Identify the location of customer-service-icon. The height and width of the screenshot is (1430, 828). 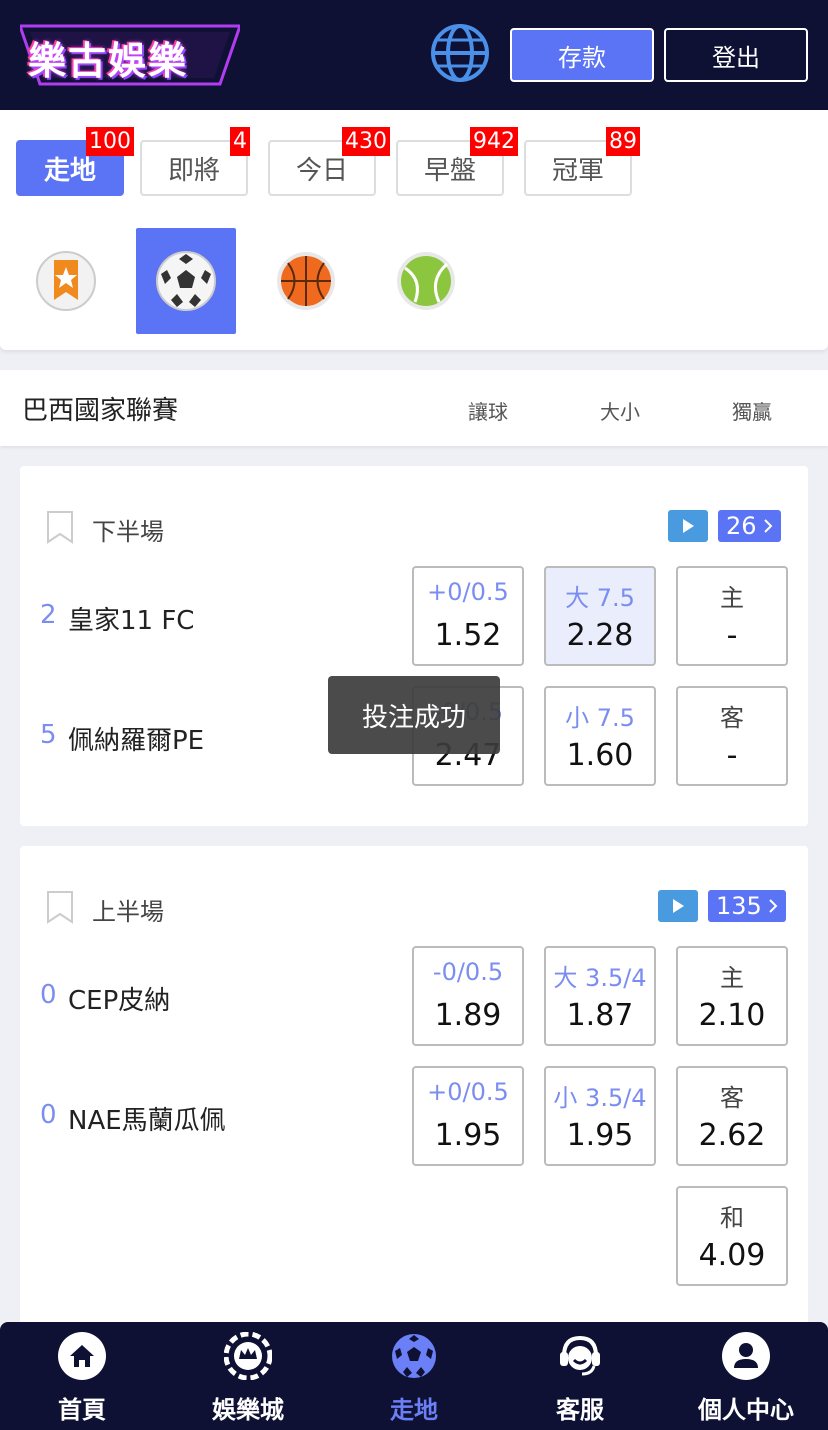
(580, 1355).